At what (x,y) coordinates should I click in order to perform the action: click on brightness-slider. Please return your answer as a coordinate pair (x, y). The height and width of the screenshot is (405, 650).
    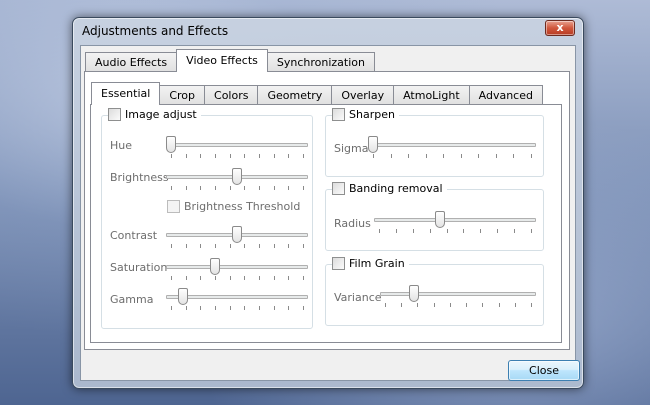
    Looking at the image, I should click on (237, 181).